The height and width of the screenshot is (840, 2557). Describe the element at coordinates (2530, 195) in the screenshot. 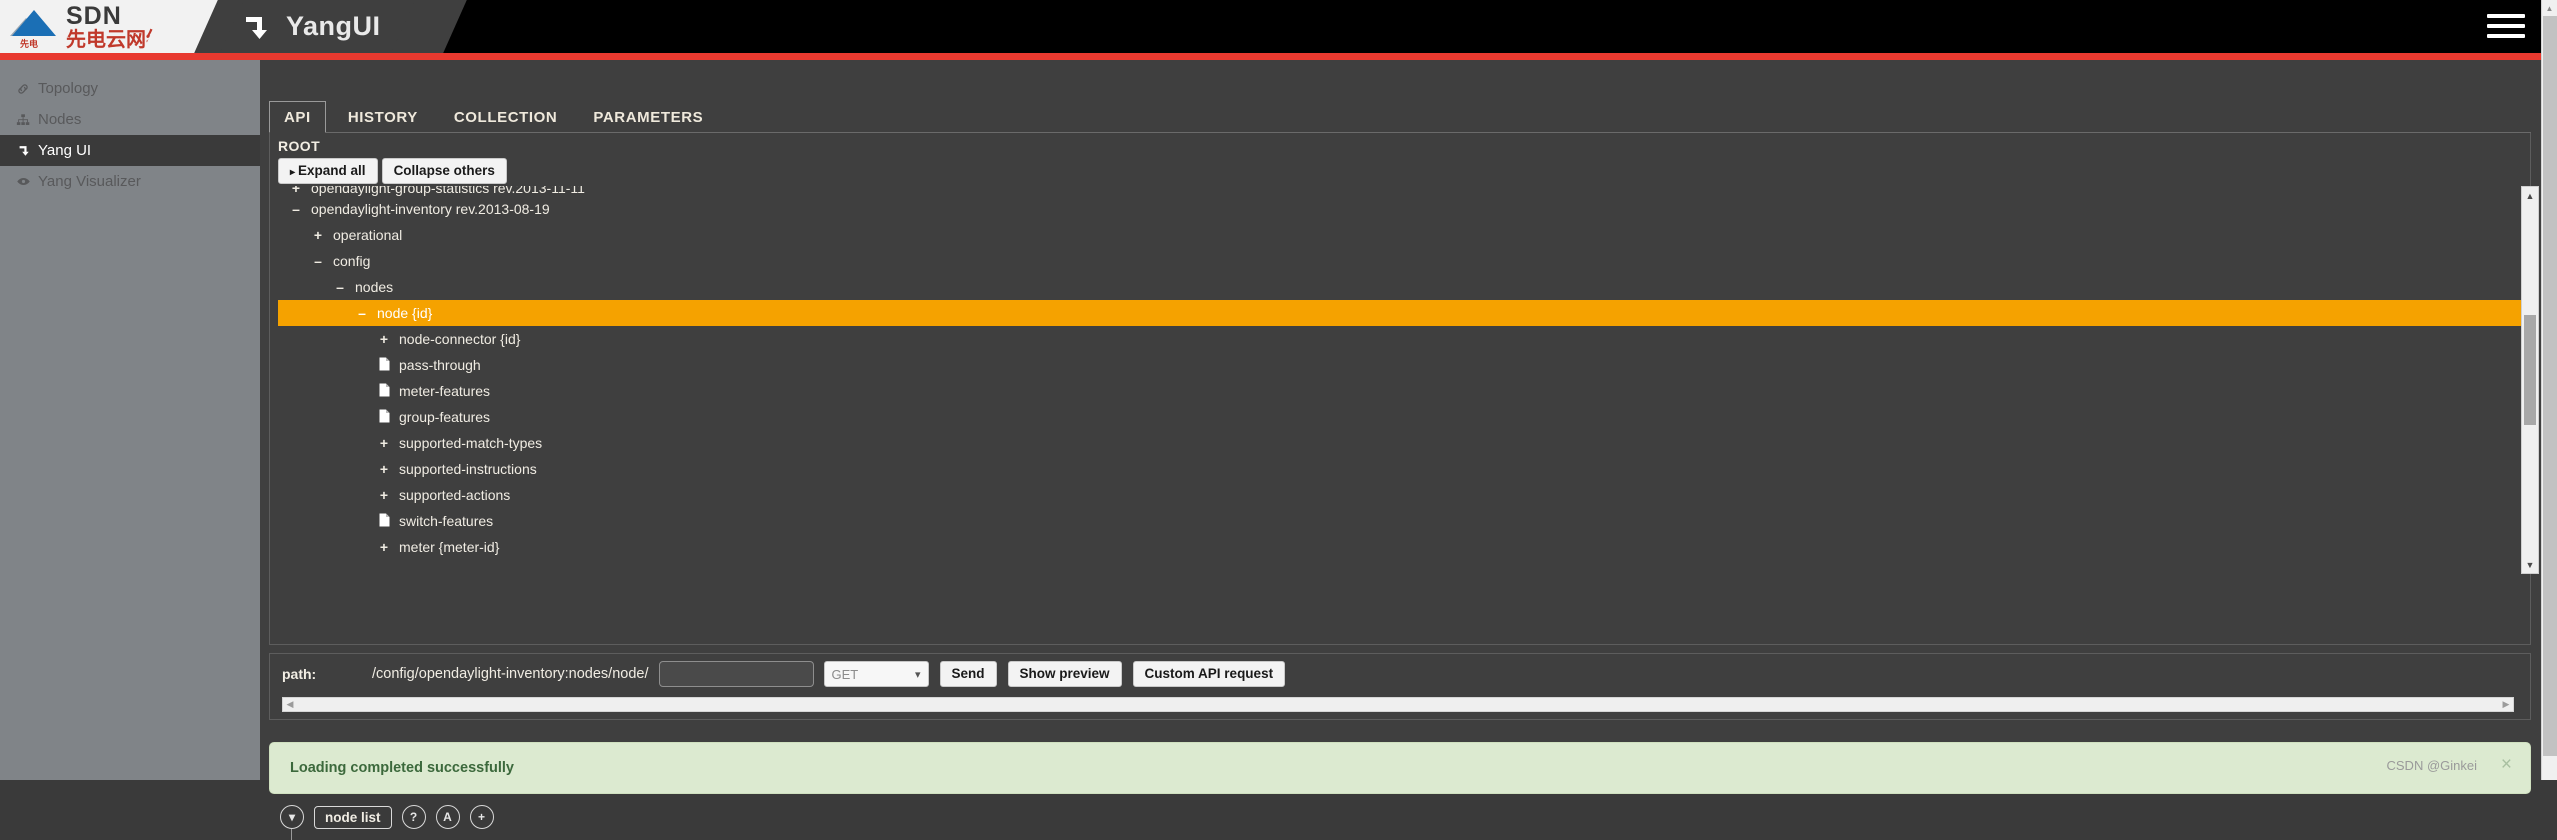

I see `scroll-up-arrow-icon: ▲` at that location.